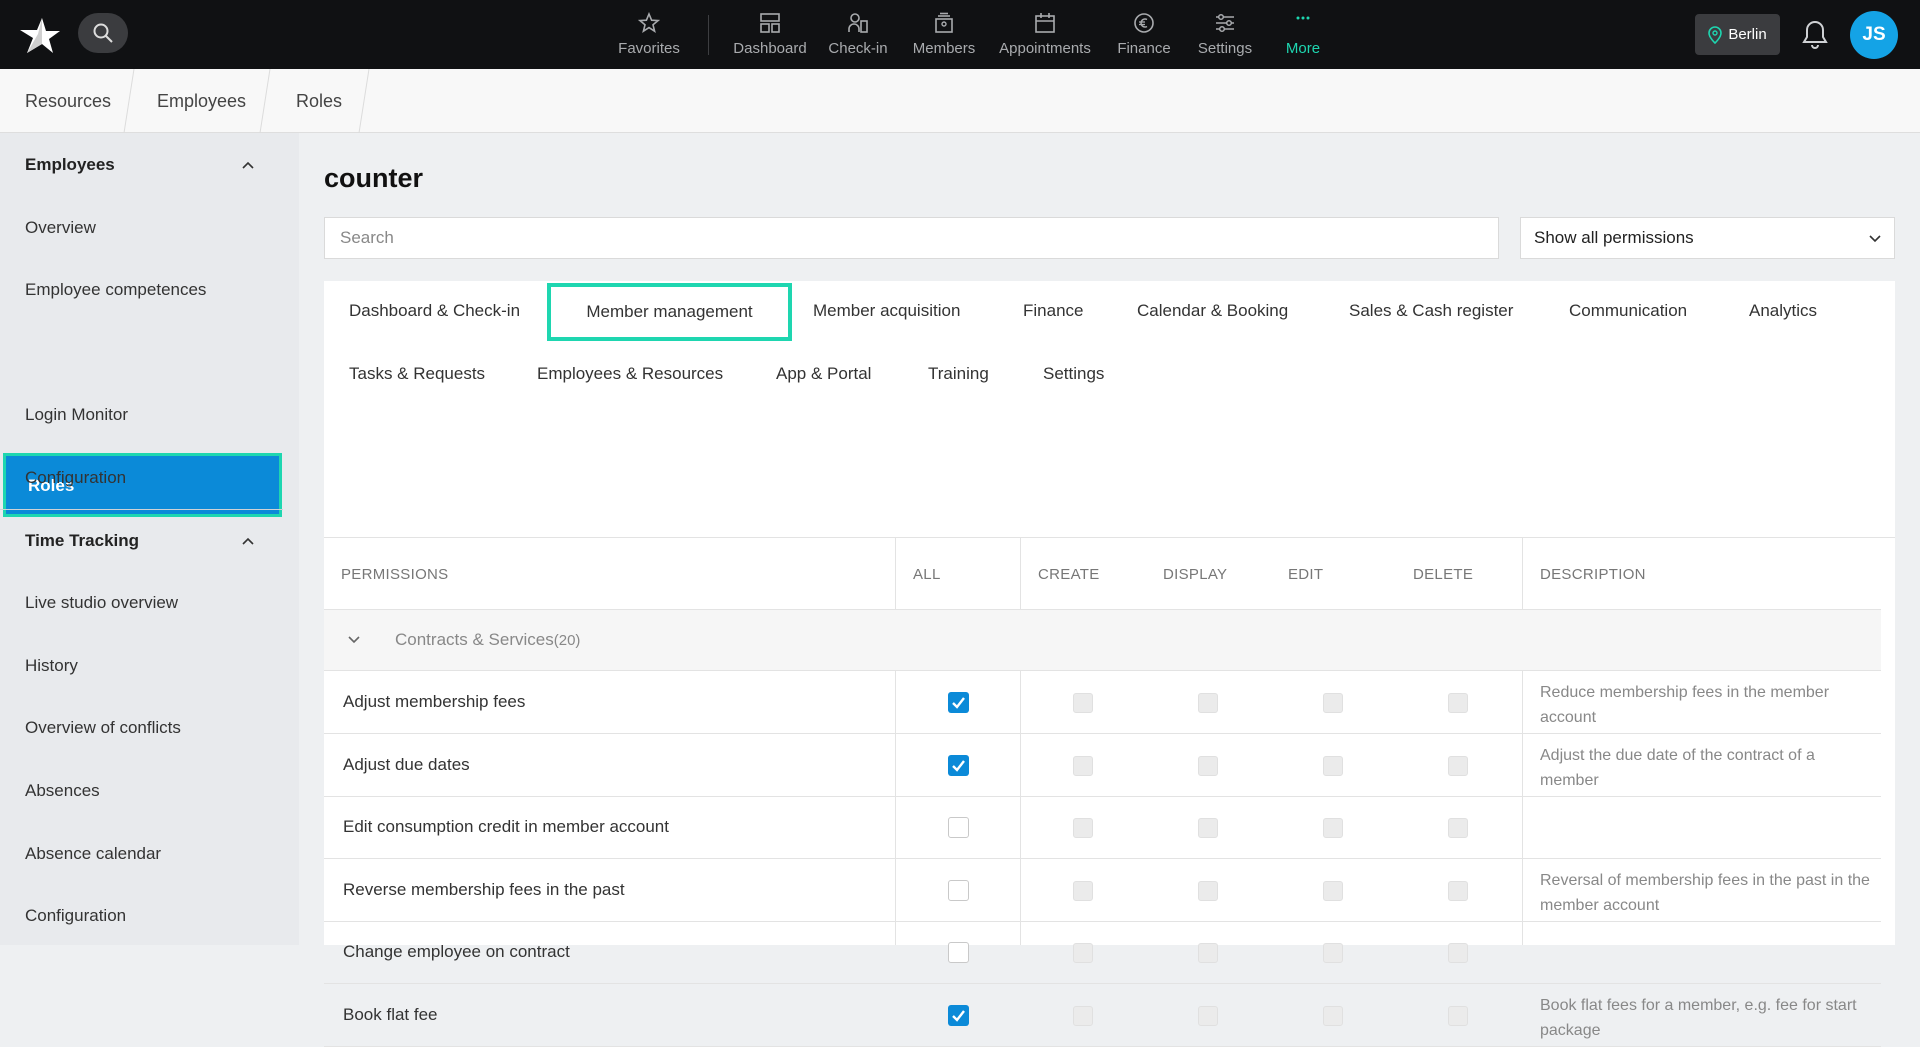  Describe the element at coordinates (649, 34) in the screenshot. I see `nav-favorites: Favorites` at that location.